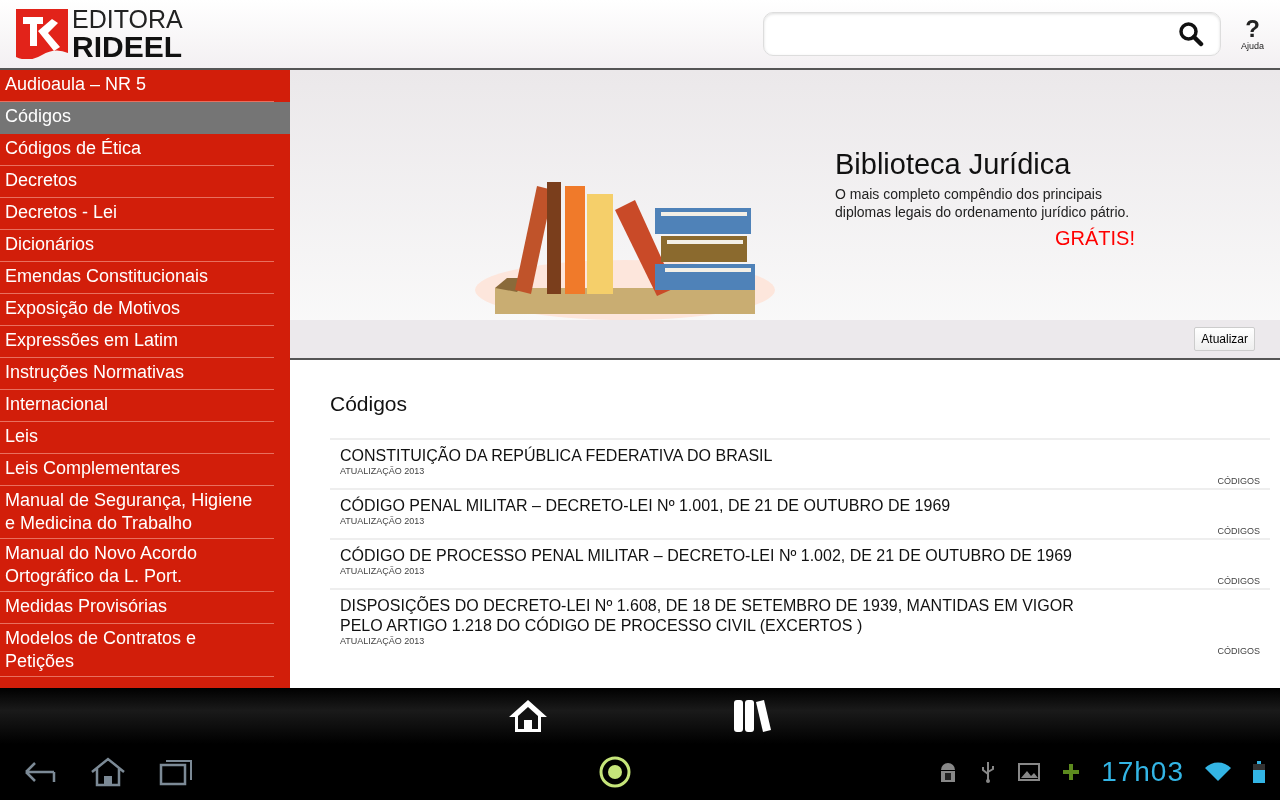 The height and width of the screenshot is (800, 1280). What do you see at coordinates (615, 772) in the screenshot?
I see `record-icon` at bounding box center [615, 772].